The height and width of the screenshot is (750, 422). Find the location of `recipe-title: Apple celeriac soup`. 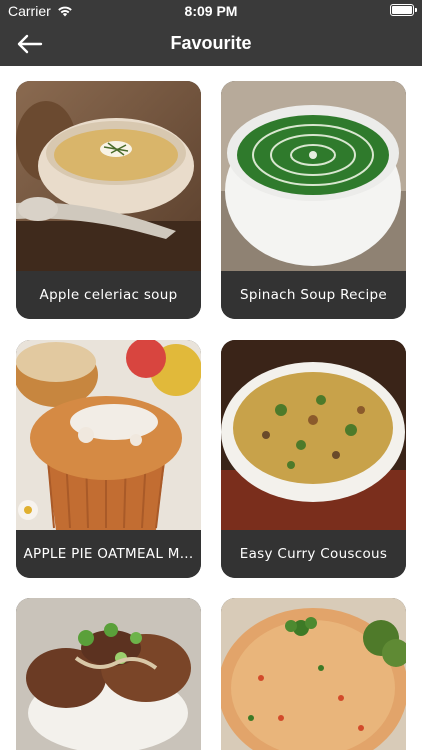

recipe-title: Apple celeriac soup is located at coordinates (108, 295).